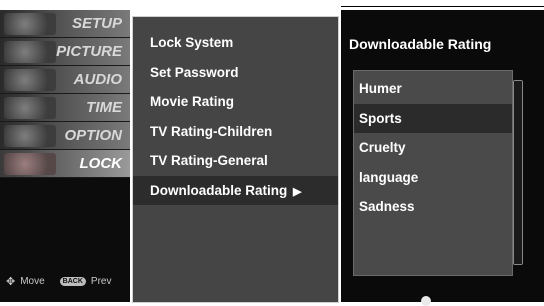 Image resolution: width=544 pixels, height=306 pixels. I want to click on list-item-label: Sadness, so click(387, 206).